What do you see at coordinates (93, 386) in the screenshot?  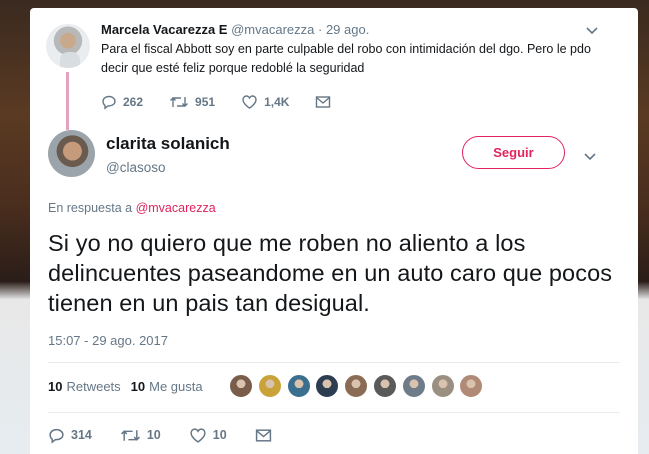 I see `retweets-stat-label: Retweets` at bounding box center [93, 386].